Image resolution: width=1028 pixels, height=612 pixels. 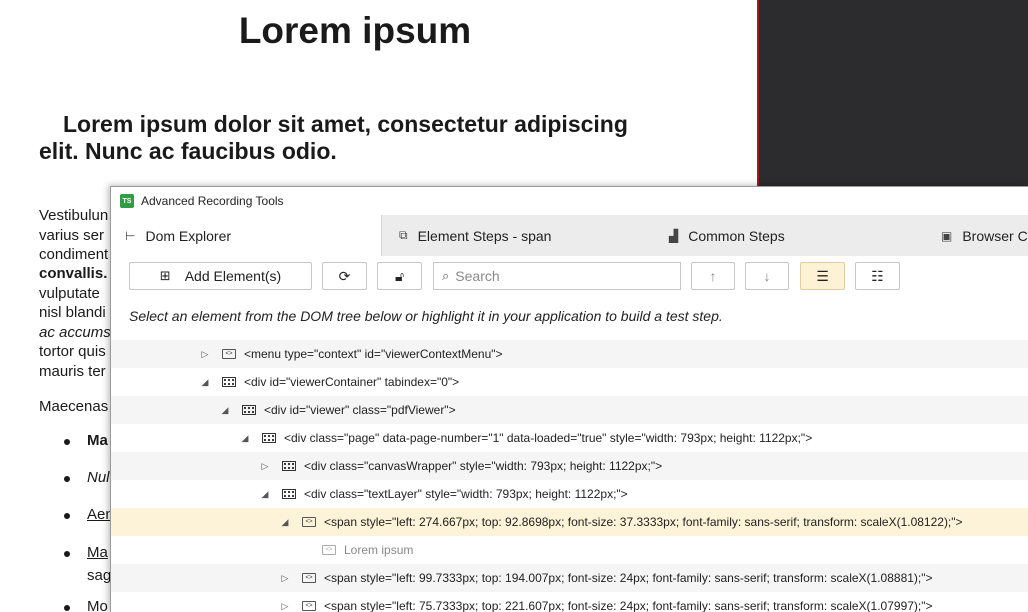 I want to click on pdf-text-line: varius ser, so click(x=72, y=235).